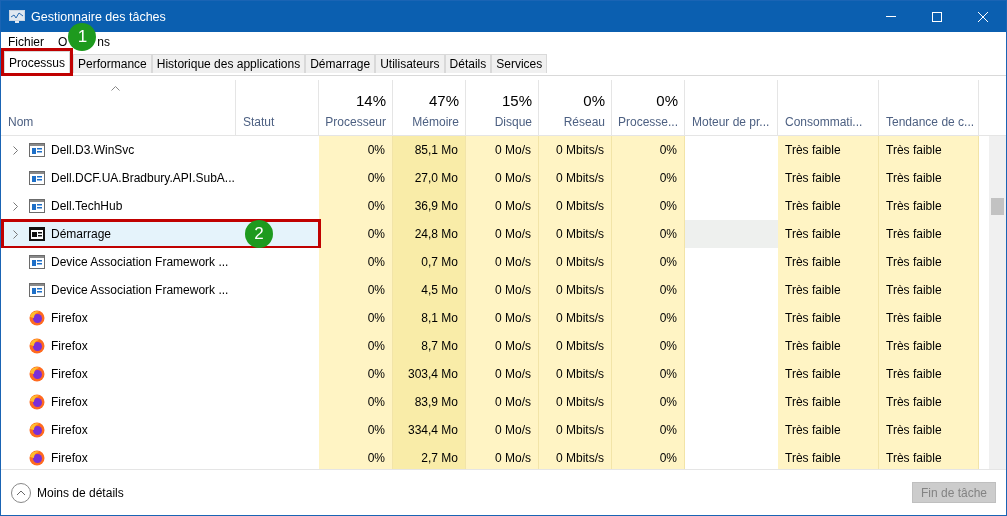  Describe the element at coordinates (429, 456) in the screenshot. I see `table-cell: 2,7 Mo` at that location.